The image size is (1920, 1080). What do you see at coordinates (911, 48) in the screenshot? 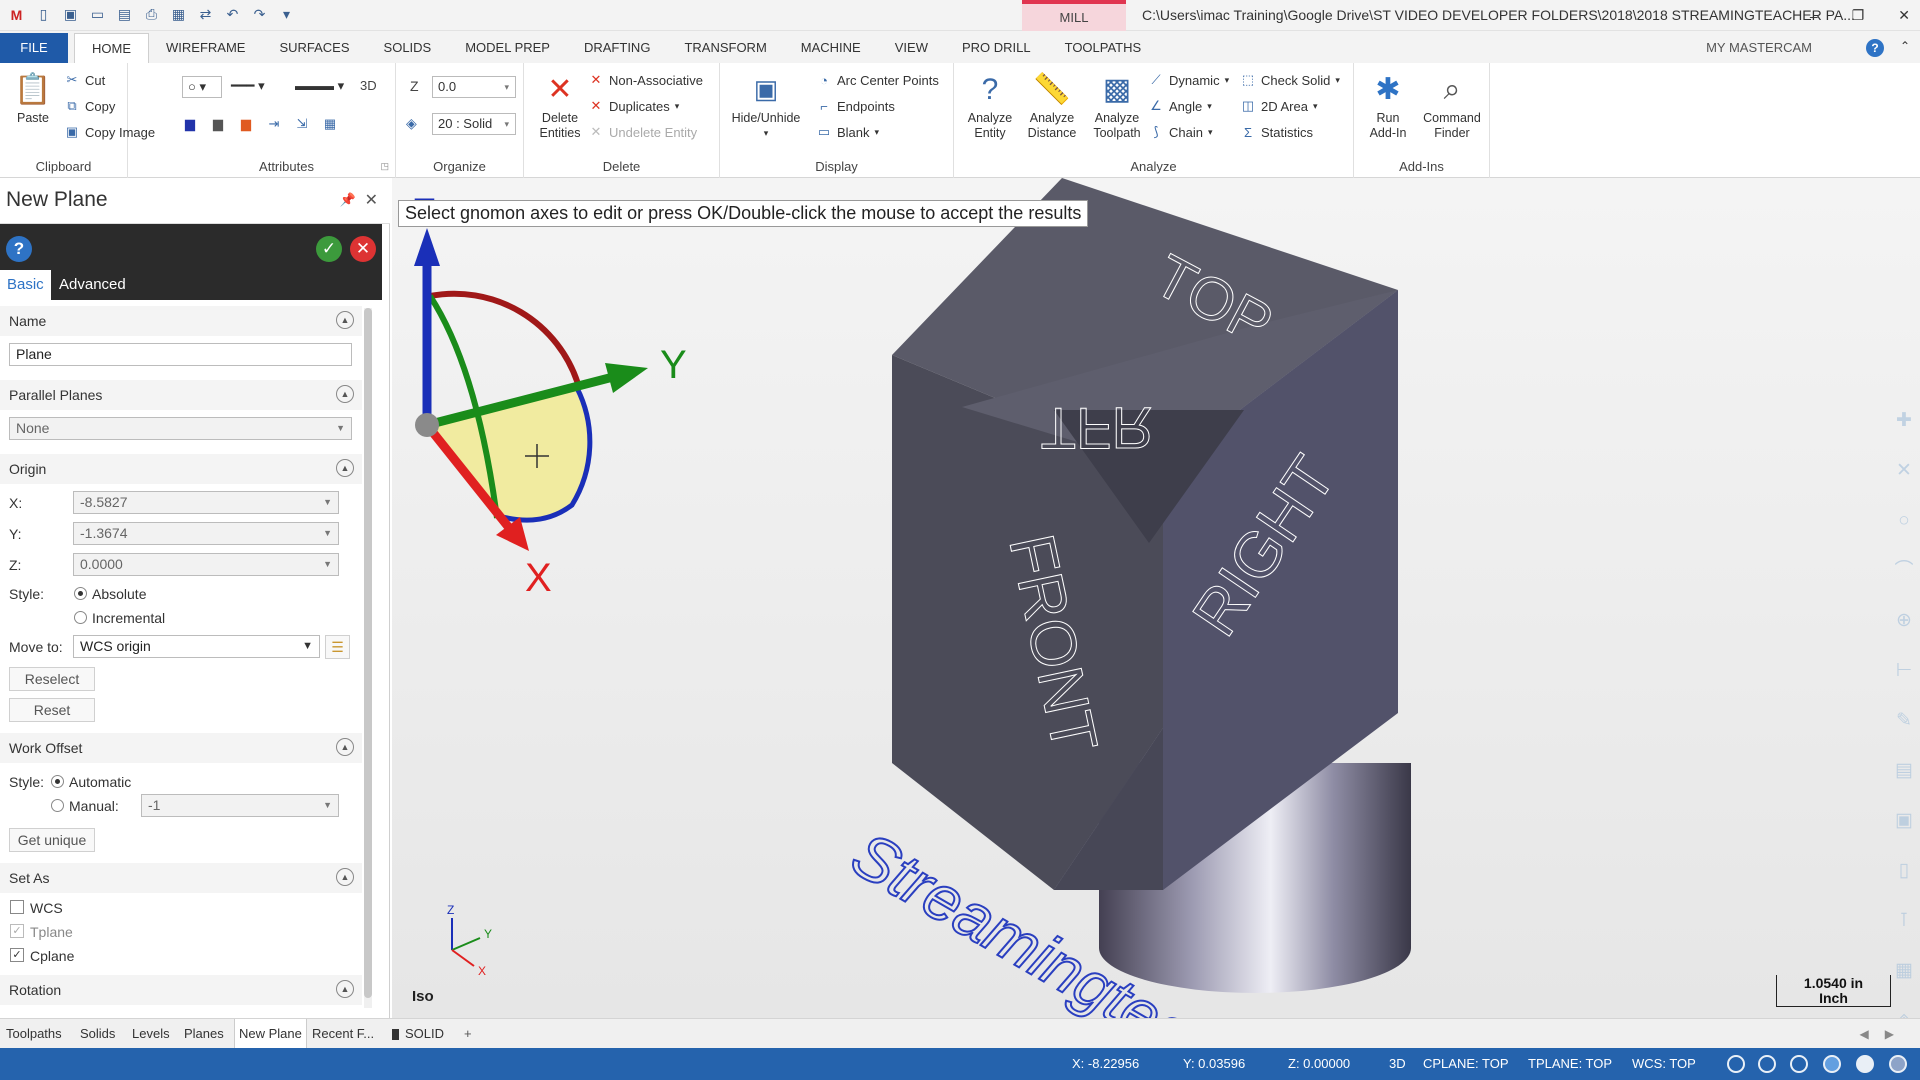
I see `tab-view: VIEW` at bounding box center [911, 48].